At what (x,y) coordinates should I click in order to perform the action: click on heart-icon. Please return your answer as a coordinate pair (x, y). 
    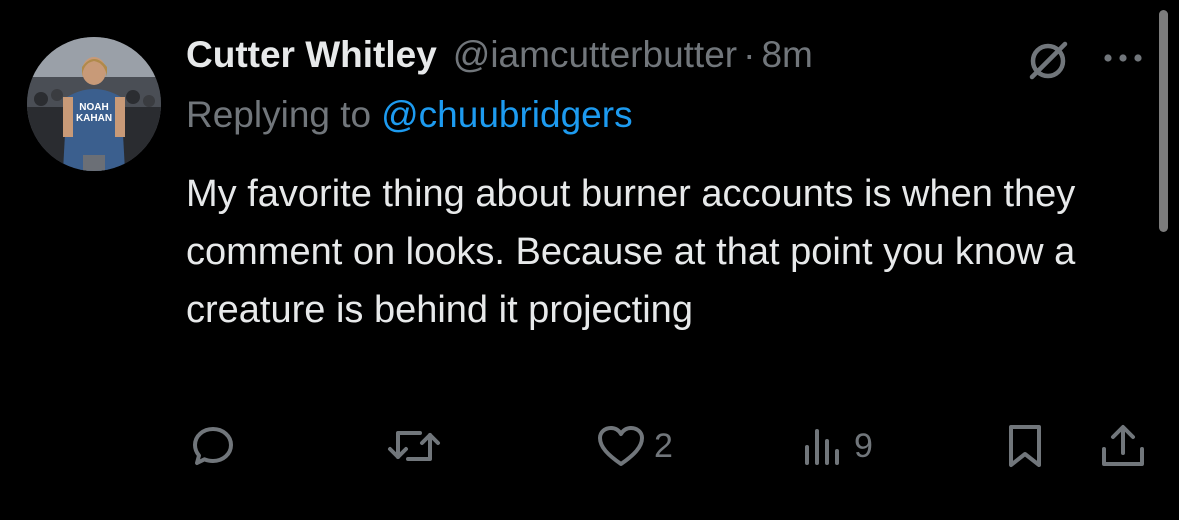
    Looking at the image, I should click on (621, 446).